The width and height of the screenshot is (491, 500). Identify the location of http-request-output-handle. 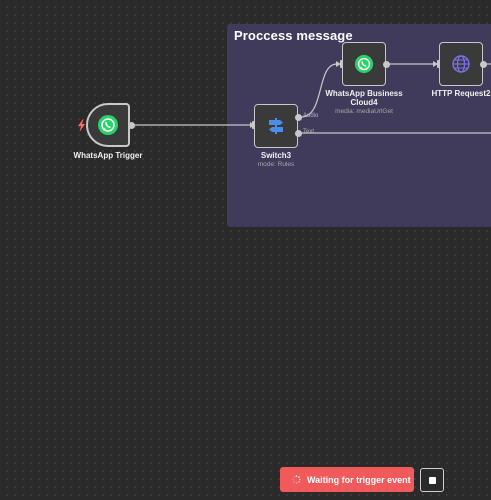
(483, 64).